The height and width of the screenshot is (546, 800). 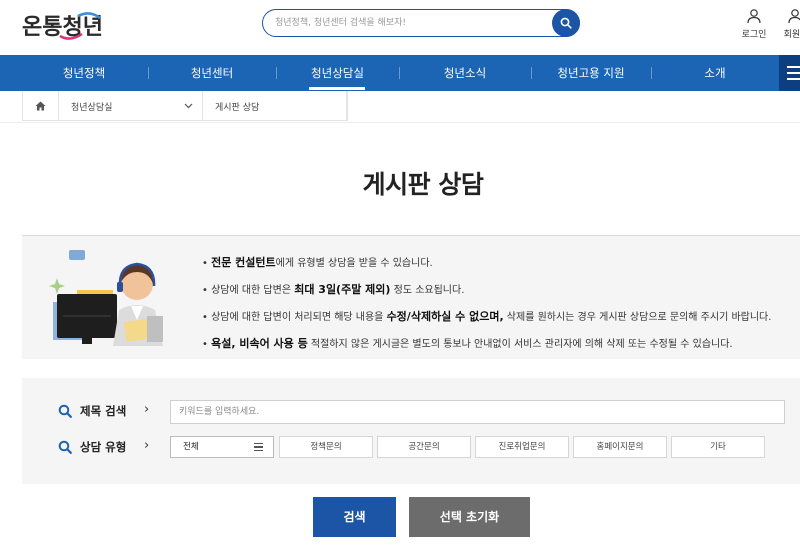 I want to click on counselor-illustration, so click(x=106, y=298).